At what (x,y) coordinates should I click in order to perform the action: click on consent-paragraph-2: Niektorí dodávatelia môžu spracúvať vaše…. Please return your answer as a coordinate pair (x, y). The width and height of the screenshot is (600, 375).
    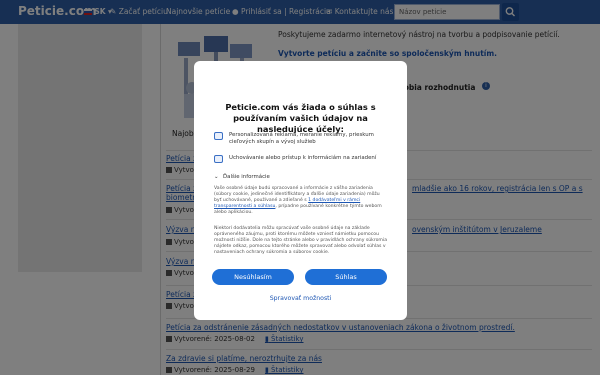
    Looking at the image, I should click on (301, 241).